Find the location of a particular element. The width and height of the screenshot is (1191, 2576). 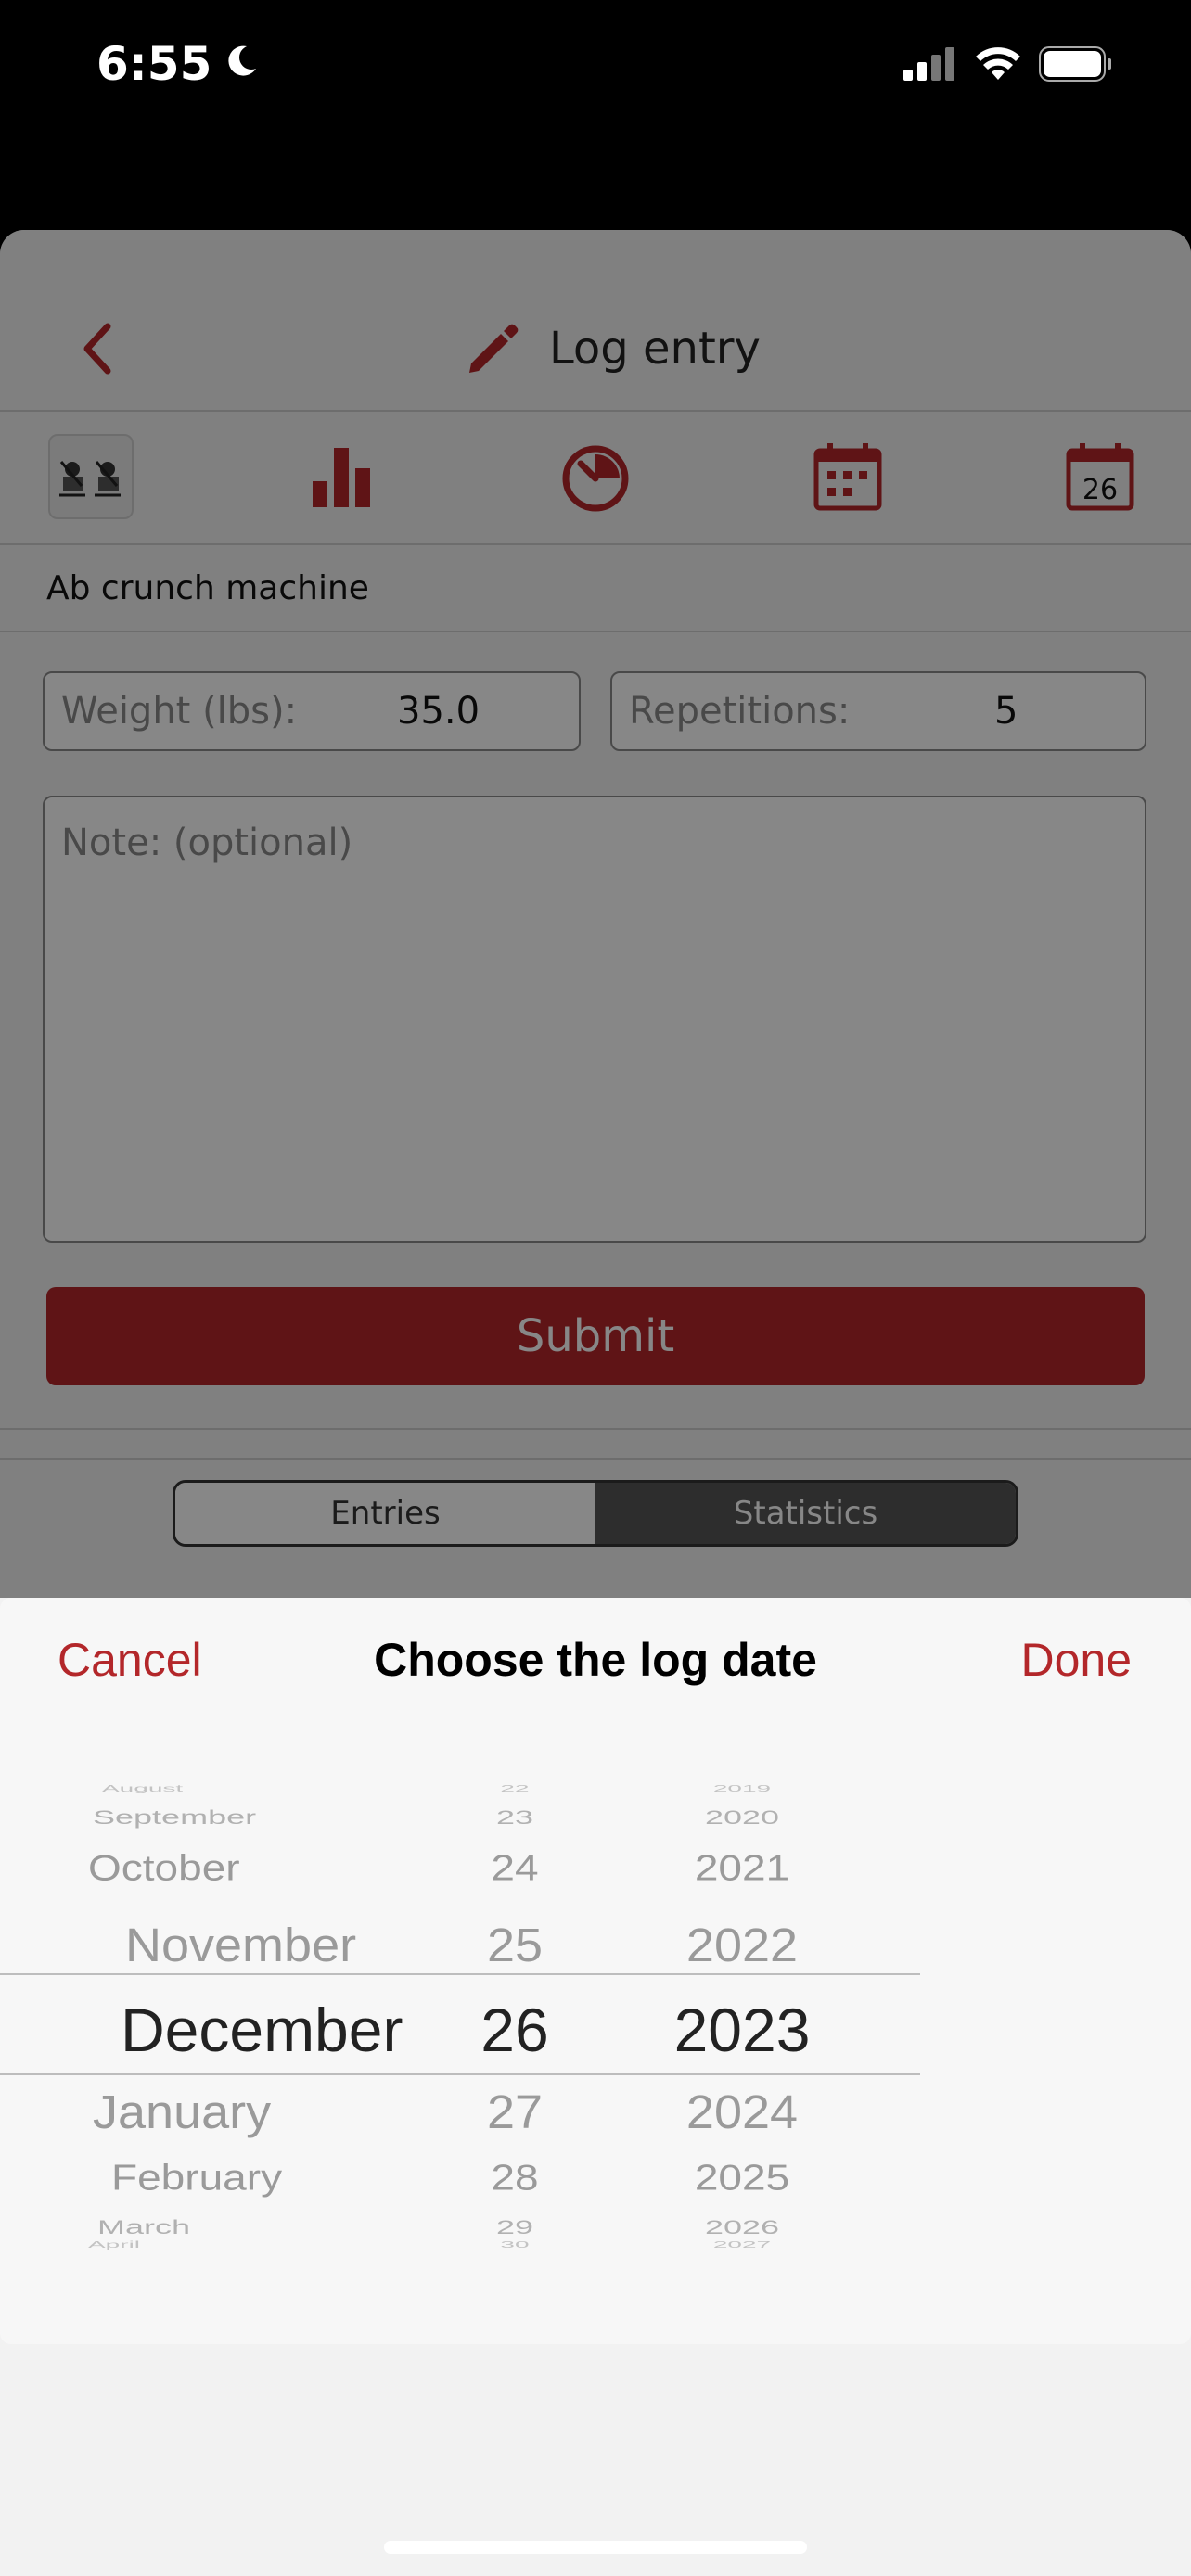

wifi-icon is located at coordinates (998, 64).